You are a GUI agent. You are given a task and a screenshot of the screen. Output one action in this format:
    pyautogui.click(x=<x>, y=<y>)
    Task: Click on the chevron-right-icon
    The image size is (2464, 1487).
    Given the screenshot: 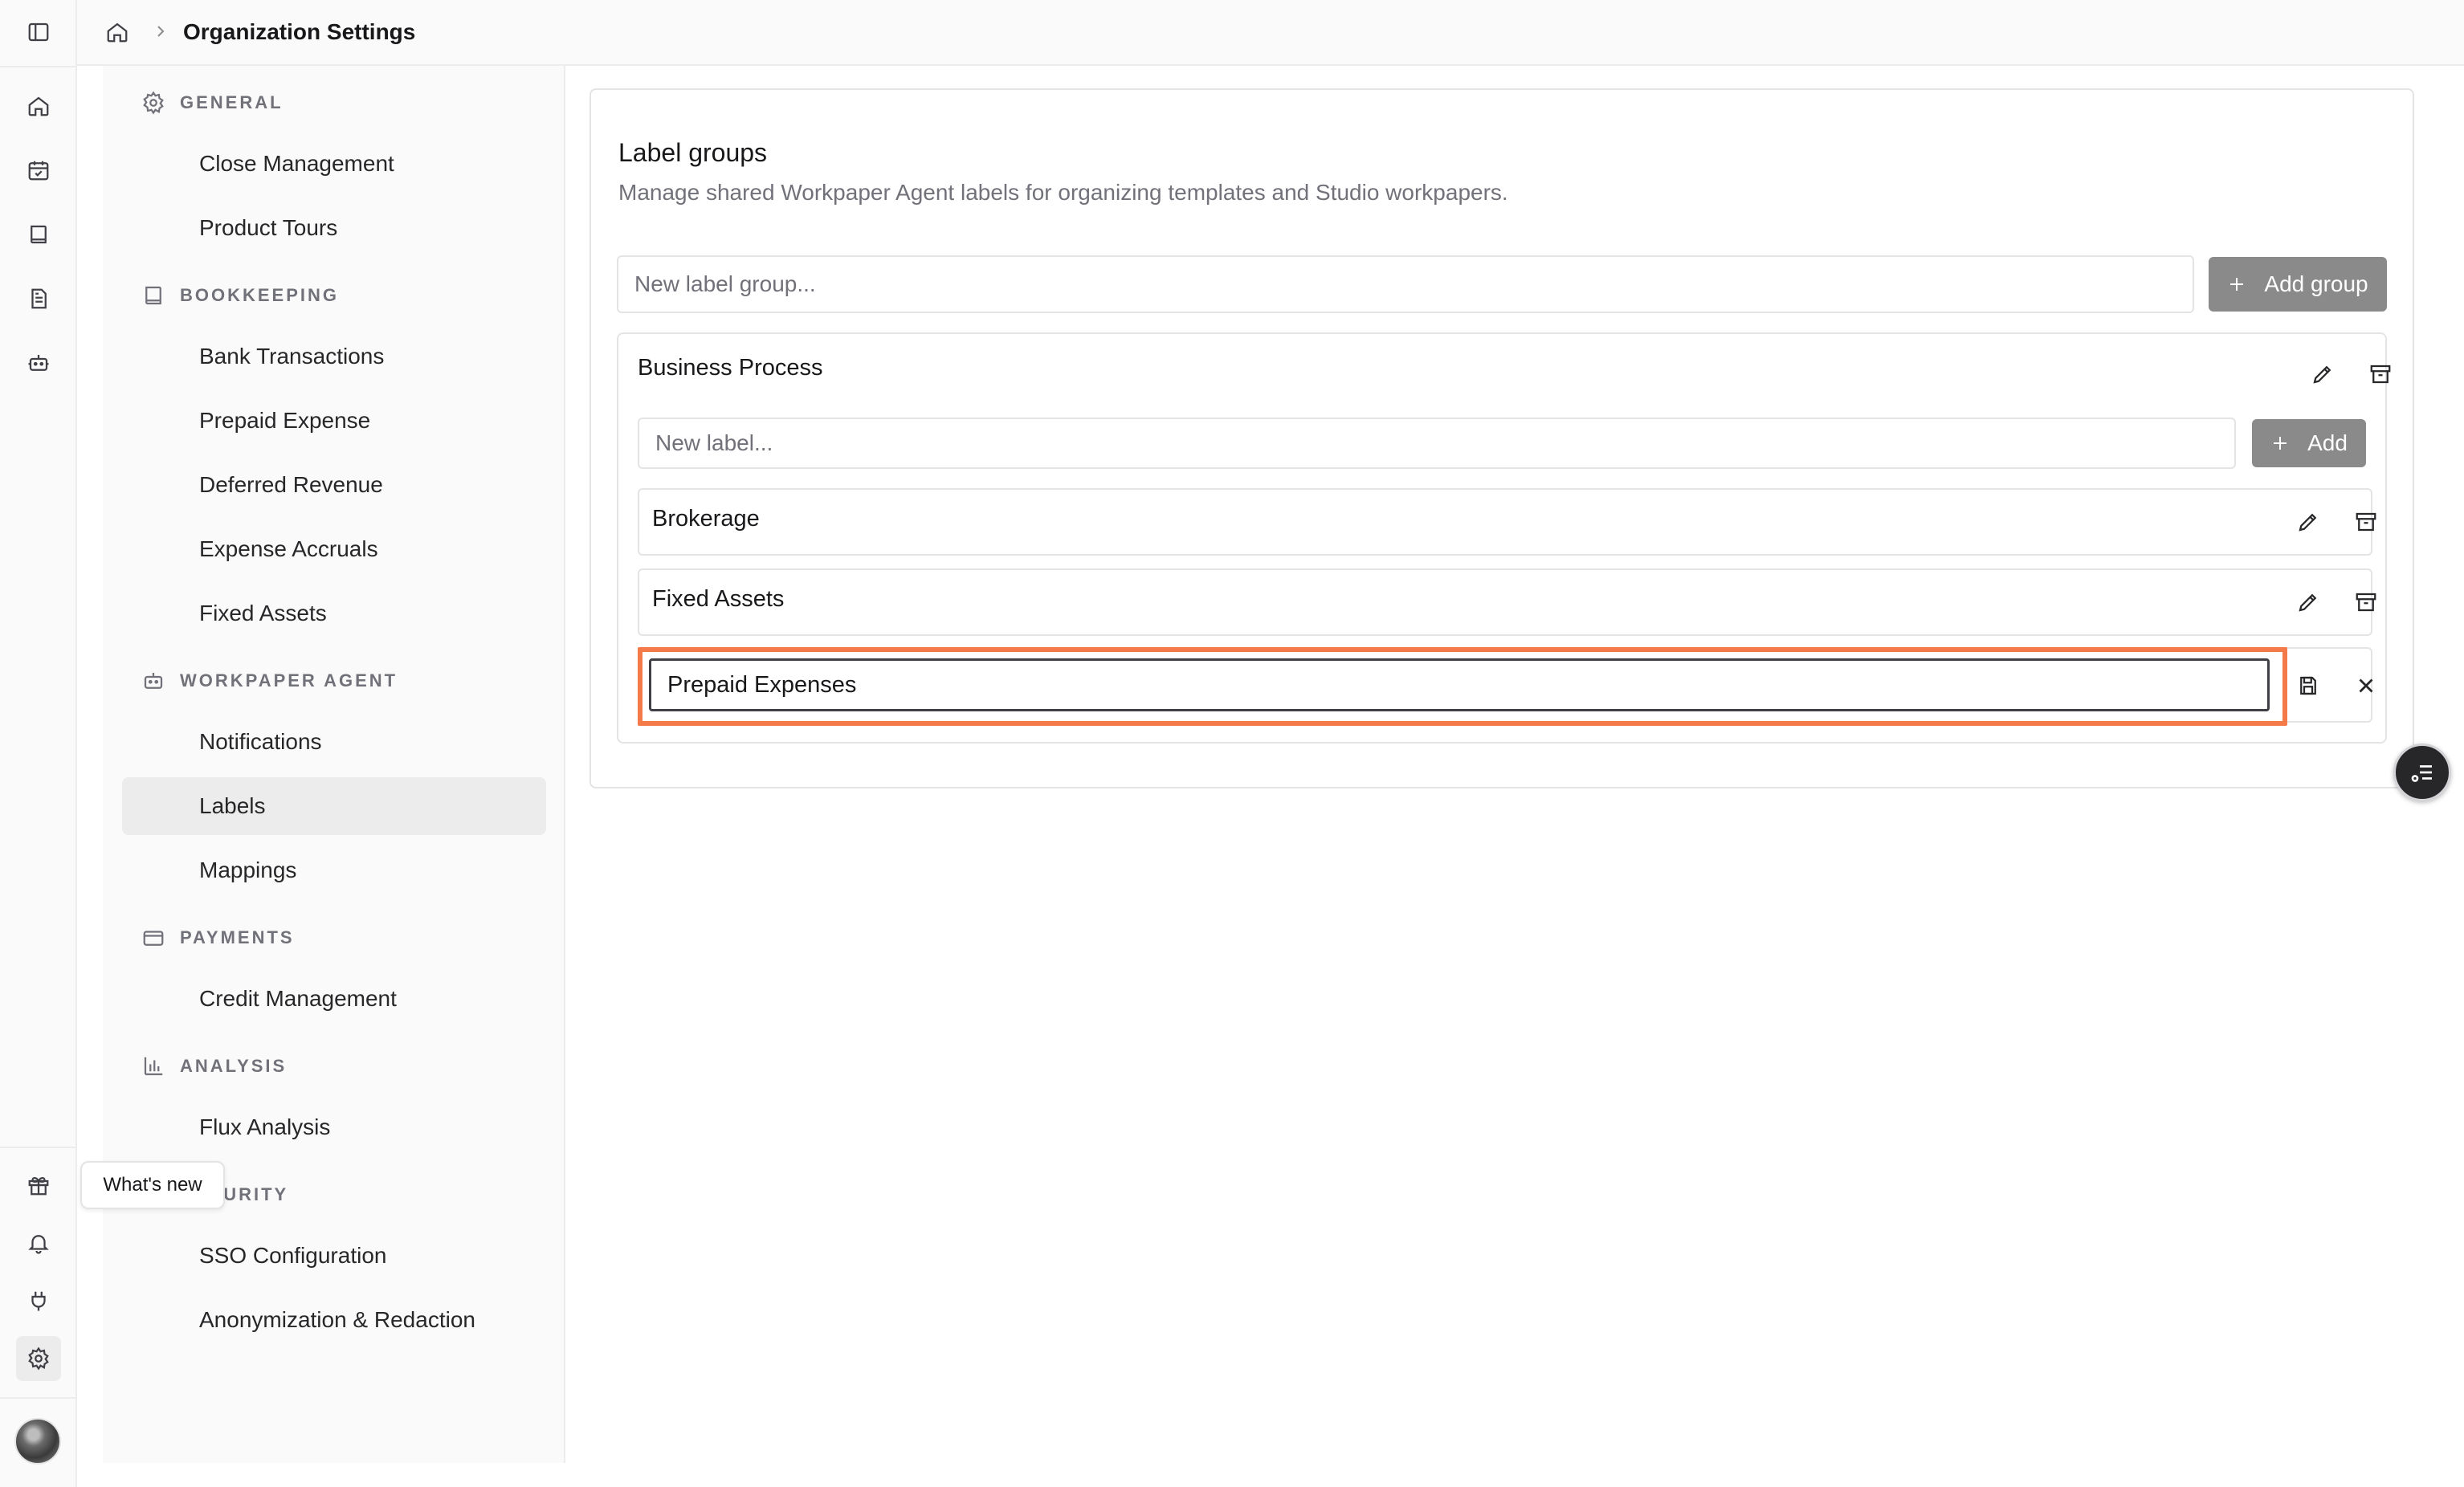 What is the action you would take?
    pyautogui.click(x=160, y=32)
    